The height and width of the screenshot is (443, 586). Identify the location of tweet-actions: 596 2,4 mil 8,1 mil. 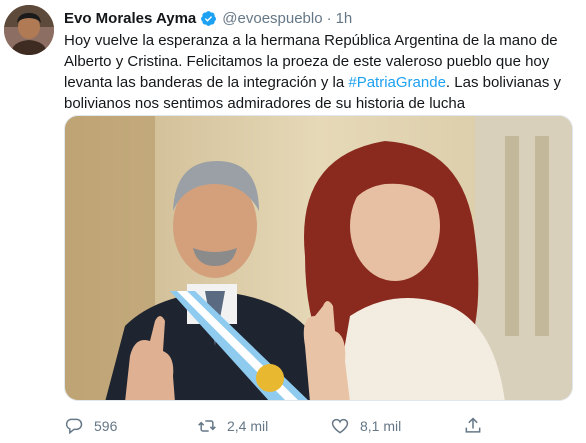
(304, 426).